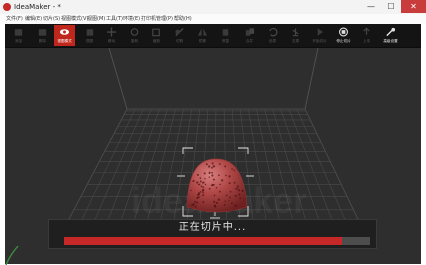 This screenshot has width=426, height=265. What do you see at coordinates (12, 255) in the screenshot?
I see `decorative-leaf-icon` at bounding box center [12, 255].